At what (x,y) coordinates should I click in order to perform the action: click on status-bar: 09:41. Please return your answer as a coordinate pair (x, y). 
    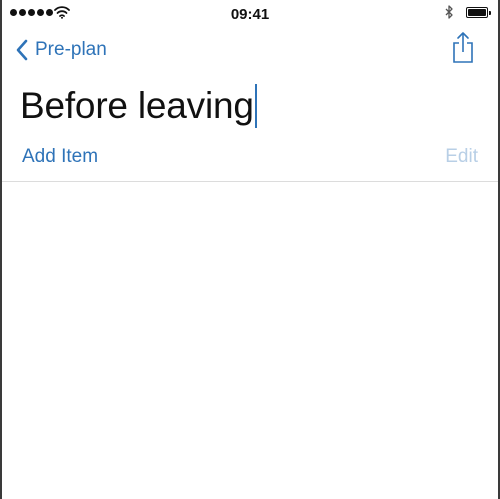
    Looking at the image, I should click on (250, 14).